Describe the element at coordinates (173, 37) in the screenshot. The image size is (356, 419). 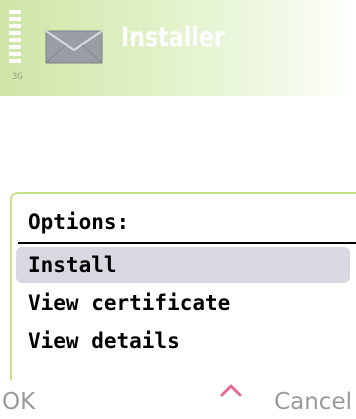
I see `app-title: Installer` at that location.